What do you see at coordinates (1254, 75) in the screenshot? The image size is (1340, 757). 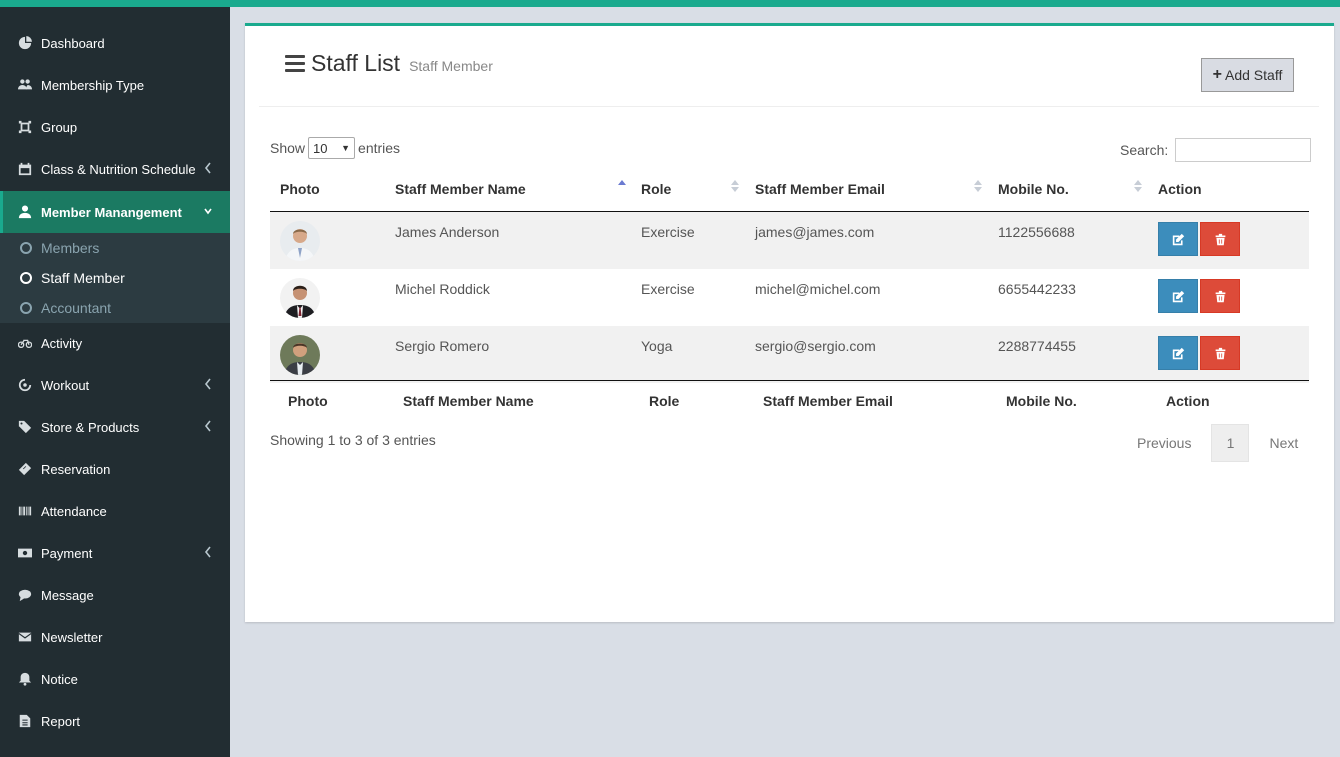 I see `add-staff-label: Add Staff` at bounding box center [1254, 75].